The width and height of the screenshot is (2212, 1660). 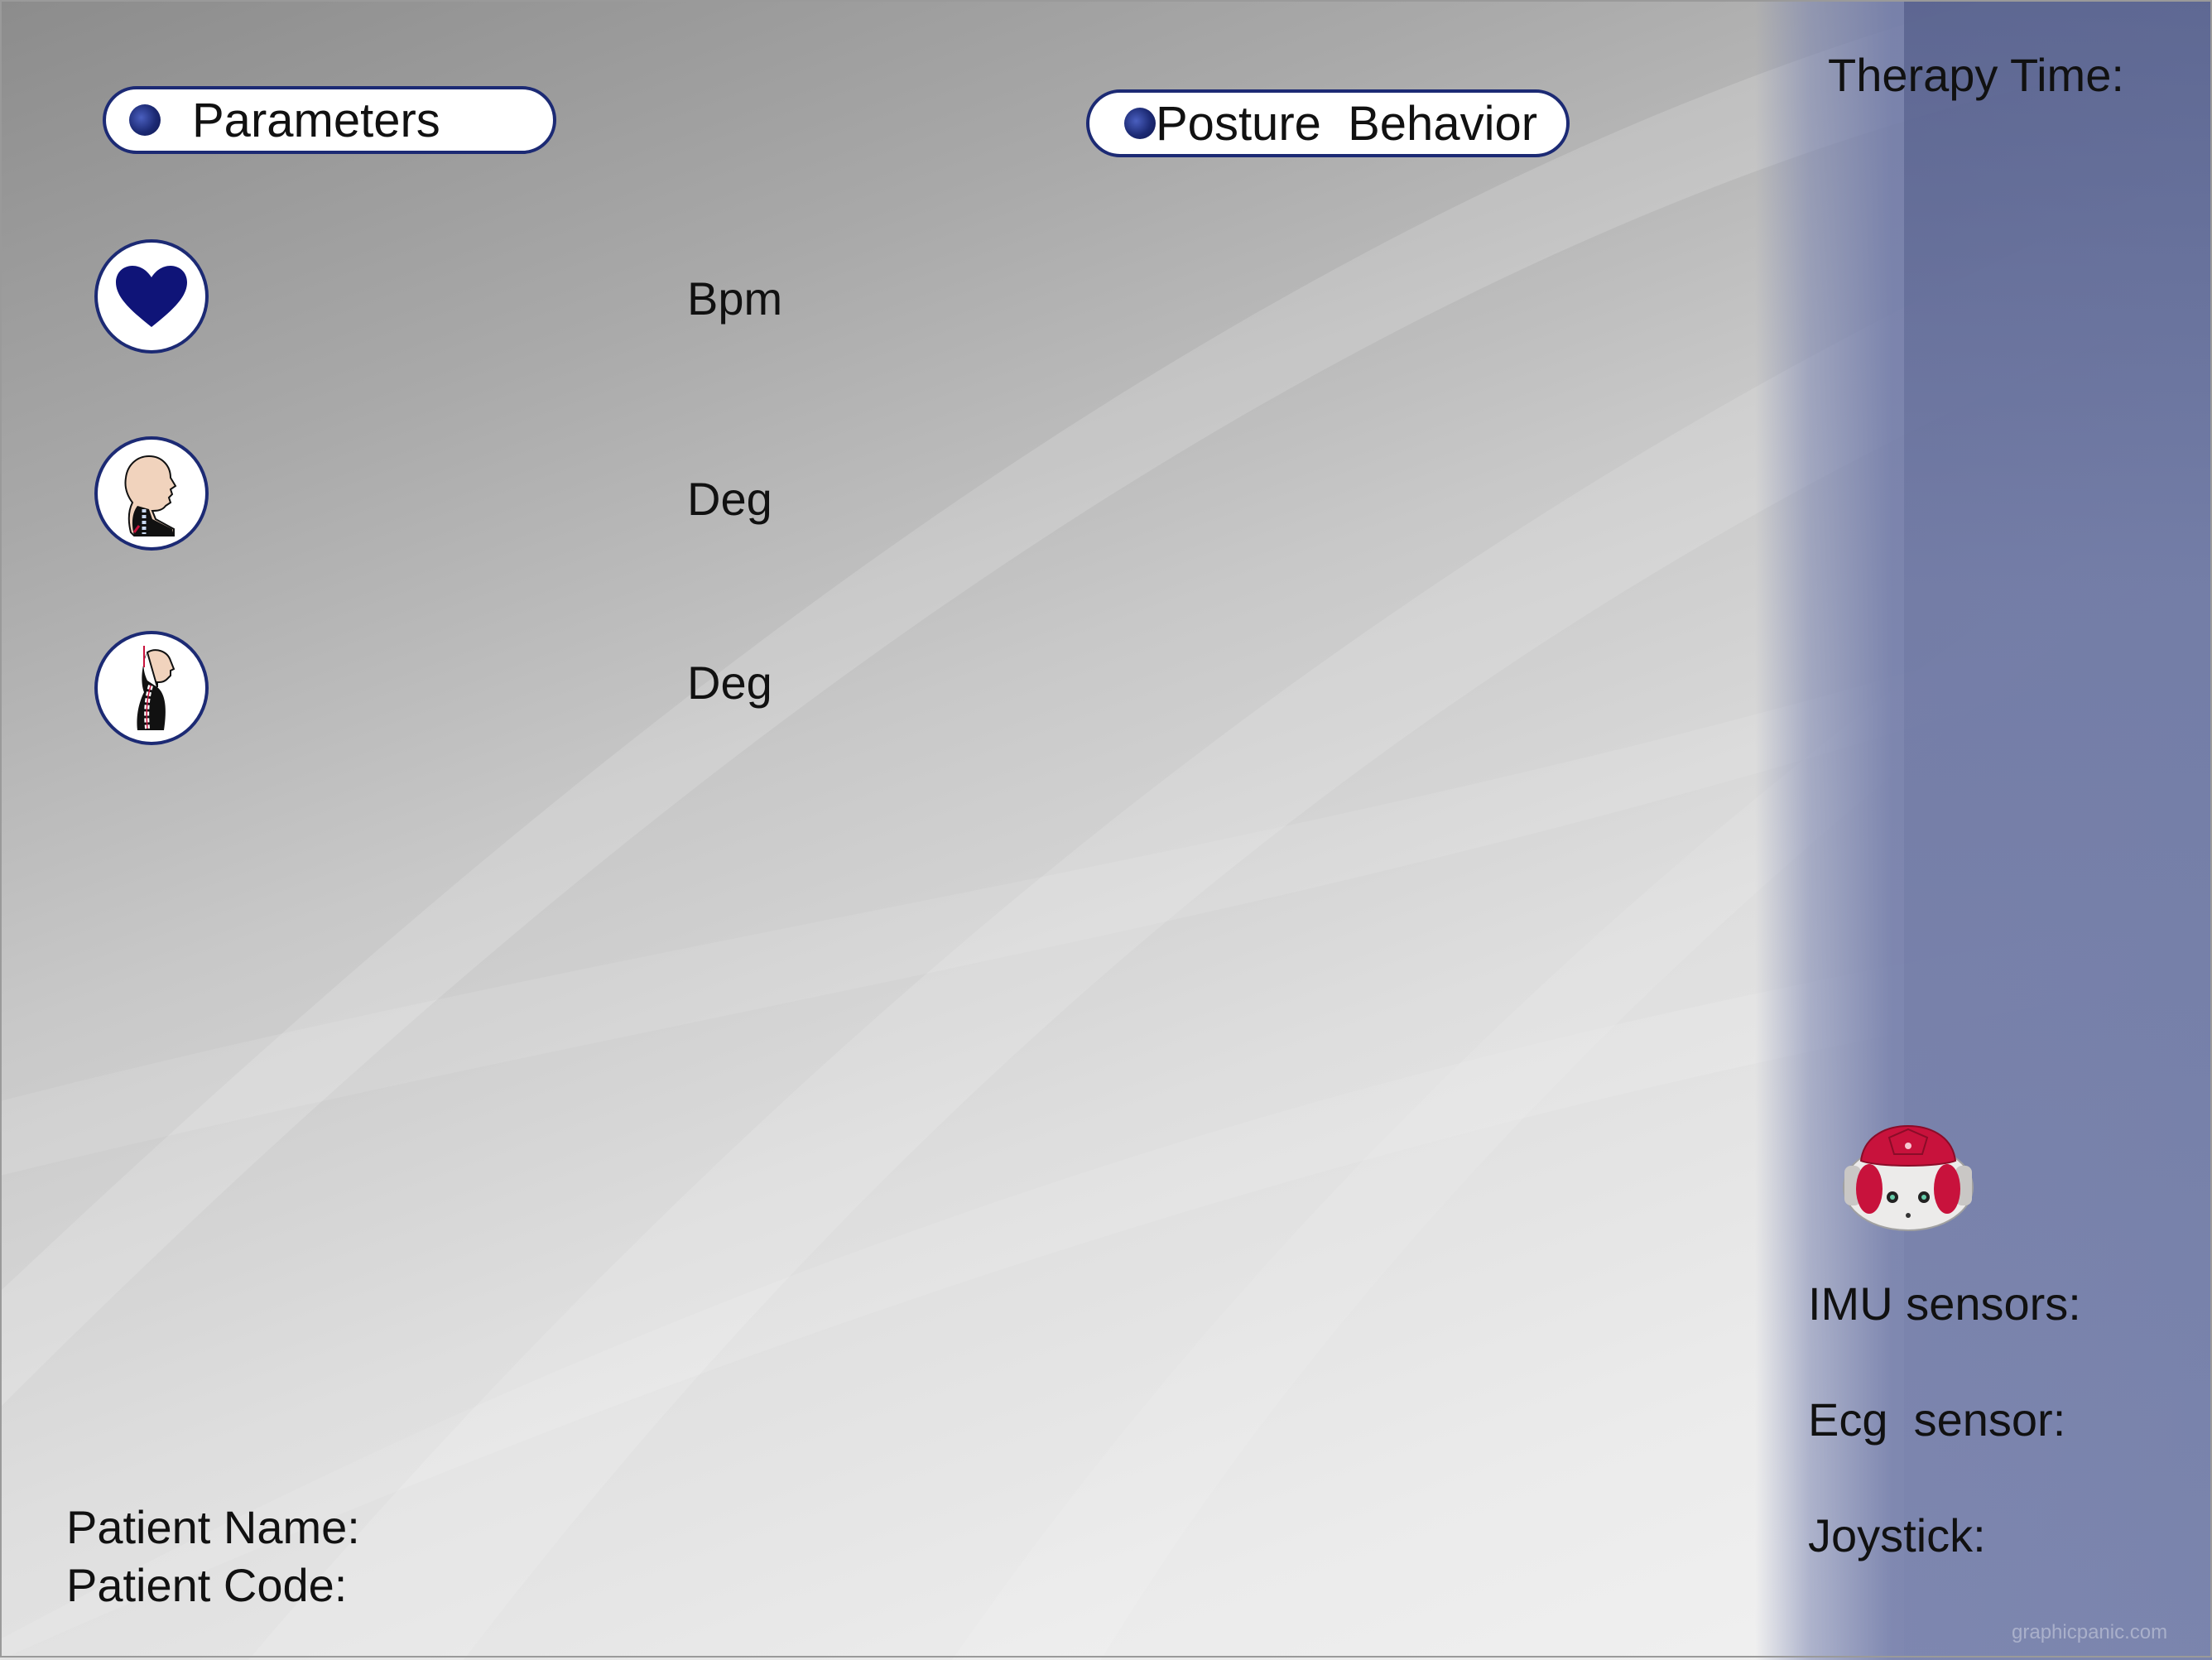 I want to click on heart-rate-button, so click(x=151, y=296).